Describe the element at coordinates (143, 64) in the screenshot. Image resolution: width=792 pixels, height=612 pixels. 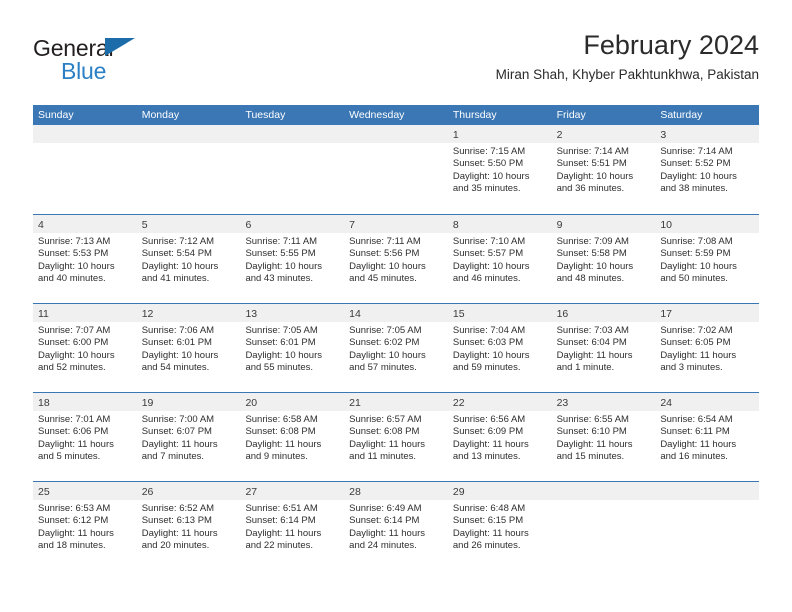
I see `brand-logo: General Blue` at that location.